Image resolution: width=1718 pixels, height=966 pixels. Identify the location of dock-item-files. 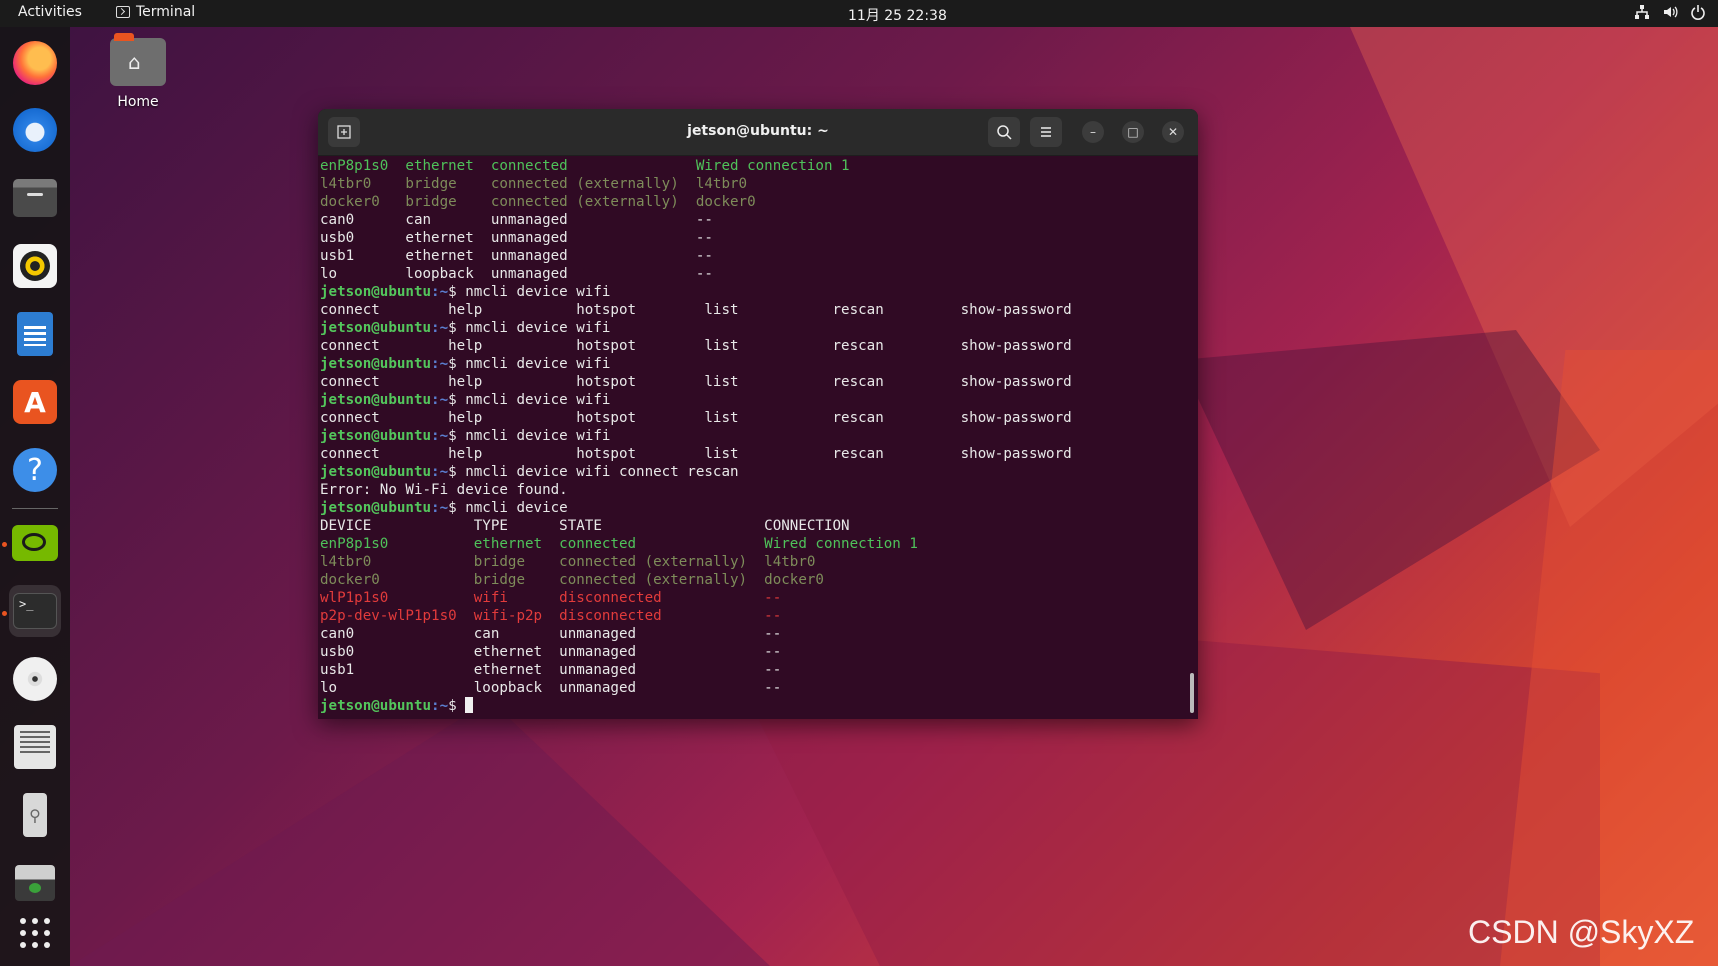
(35, 198).